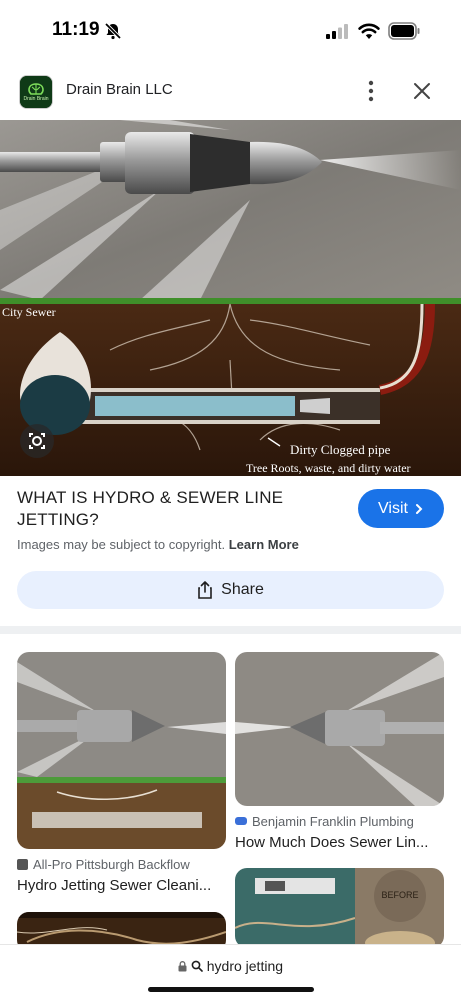 The image size is (461, 1001). I want to click on share-icon, so click(205, 590).